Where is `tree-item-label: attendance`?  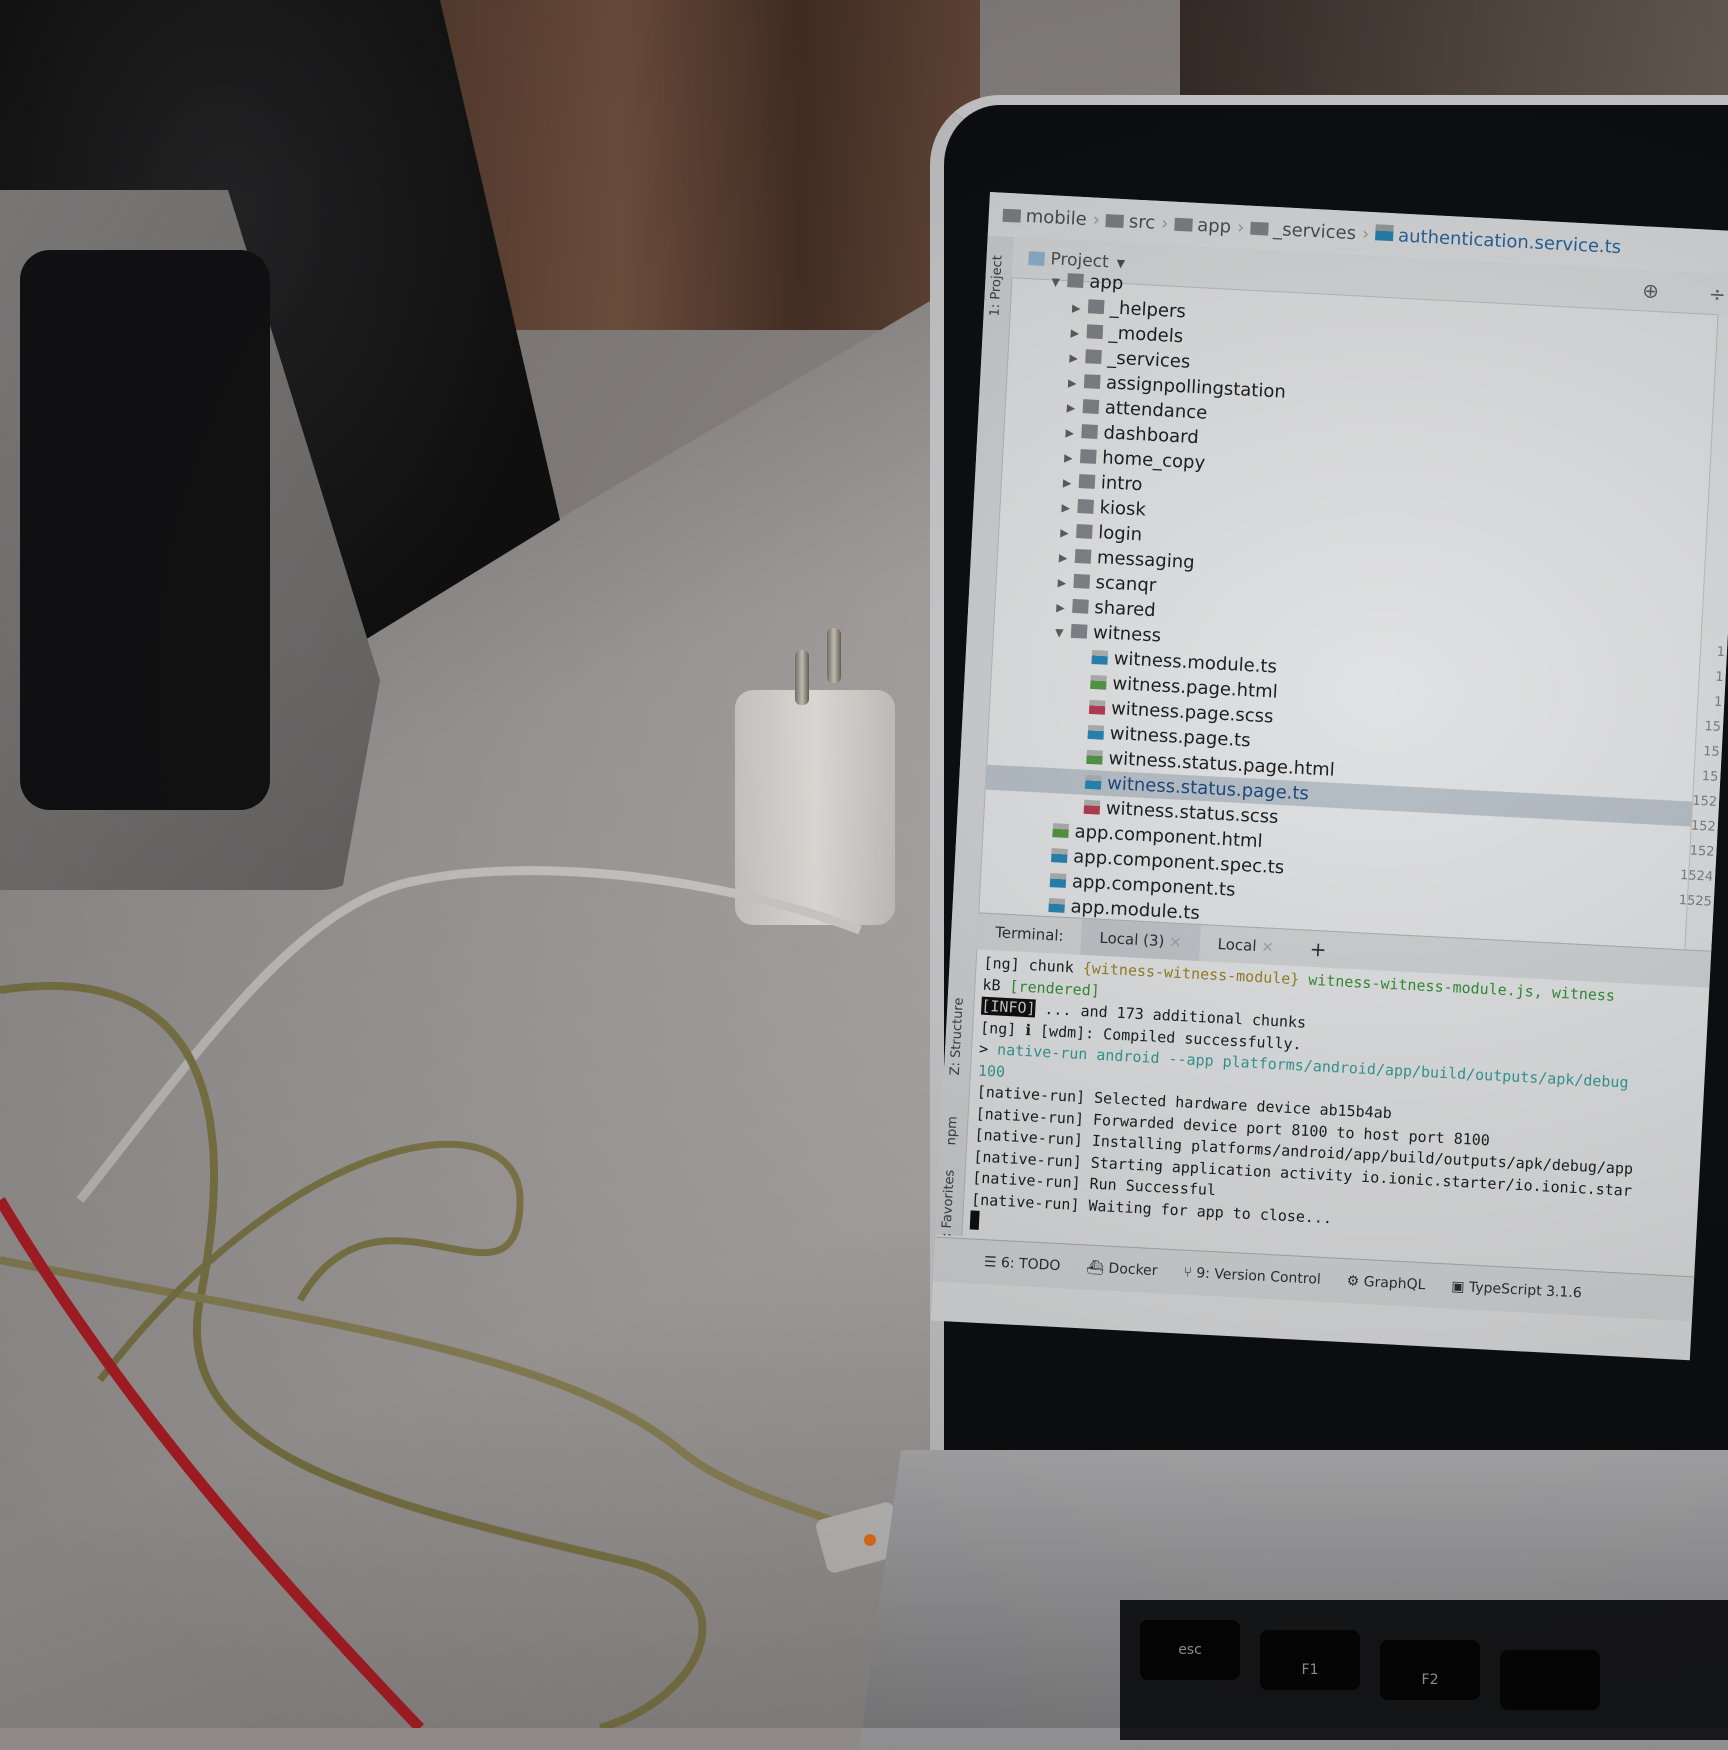 tree-item-label: attendance is located at coordinates (1156, 410).